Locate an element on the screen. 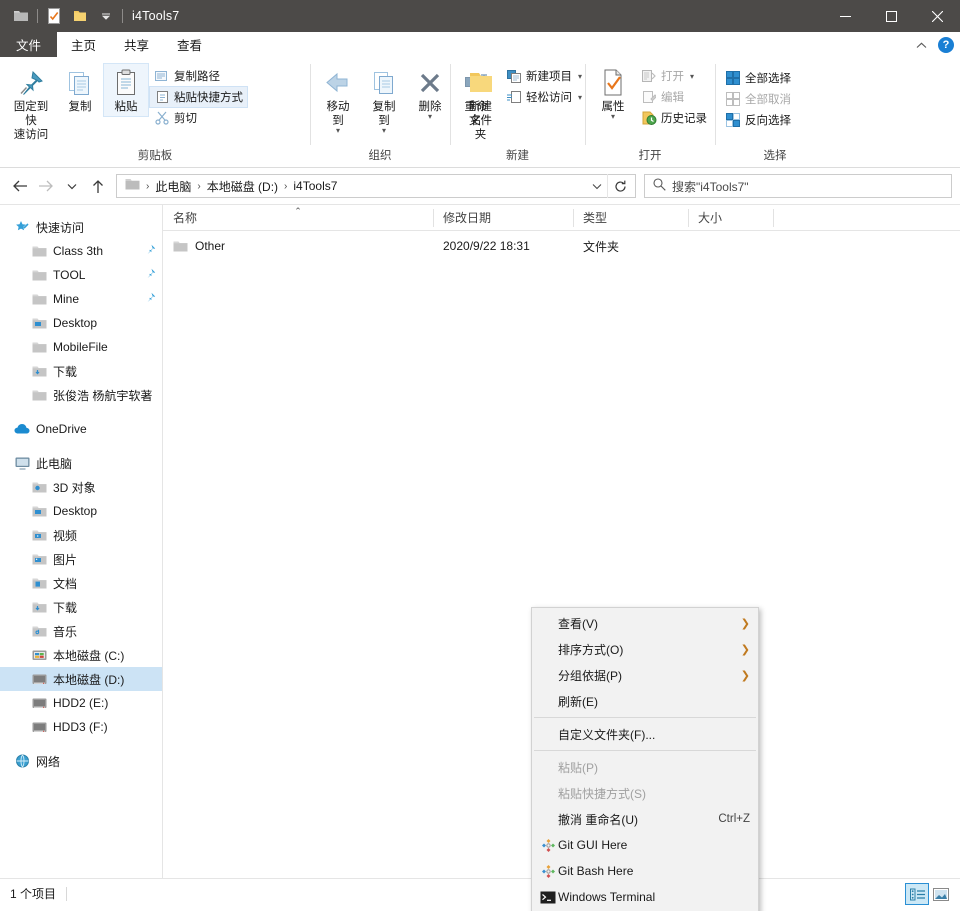  invert-selection-button: 反向选择 is located at coordinates (758, 120).